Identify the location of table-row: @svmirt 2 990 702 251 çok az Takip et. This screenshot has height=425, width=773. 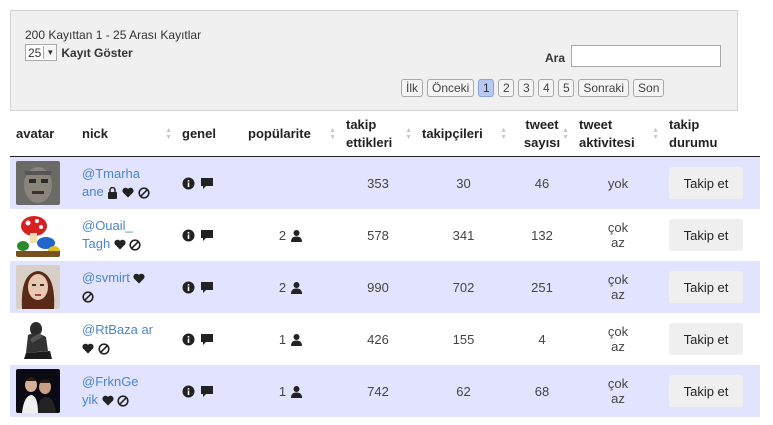
(385, 287).